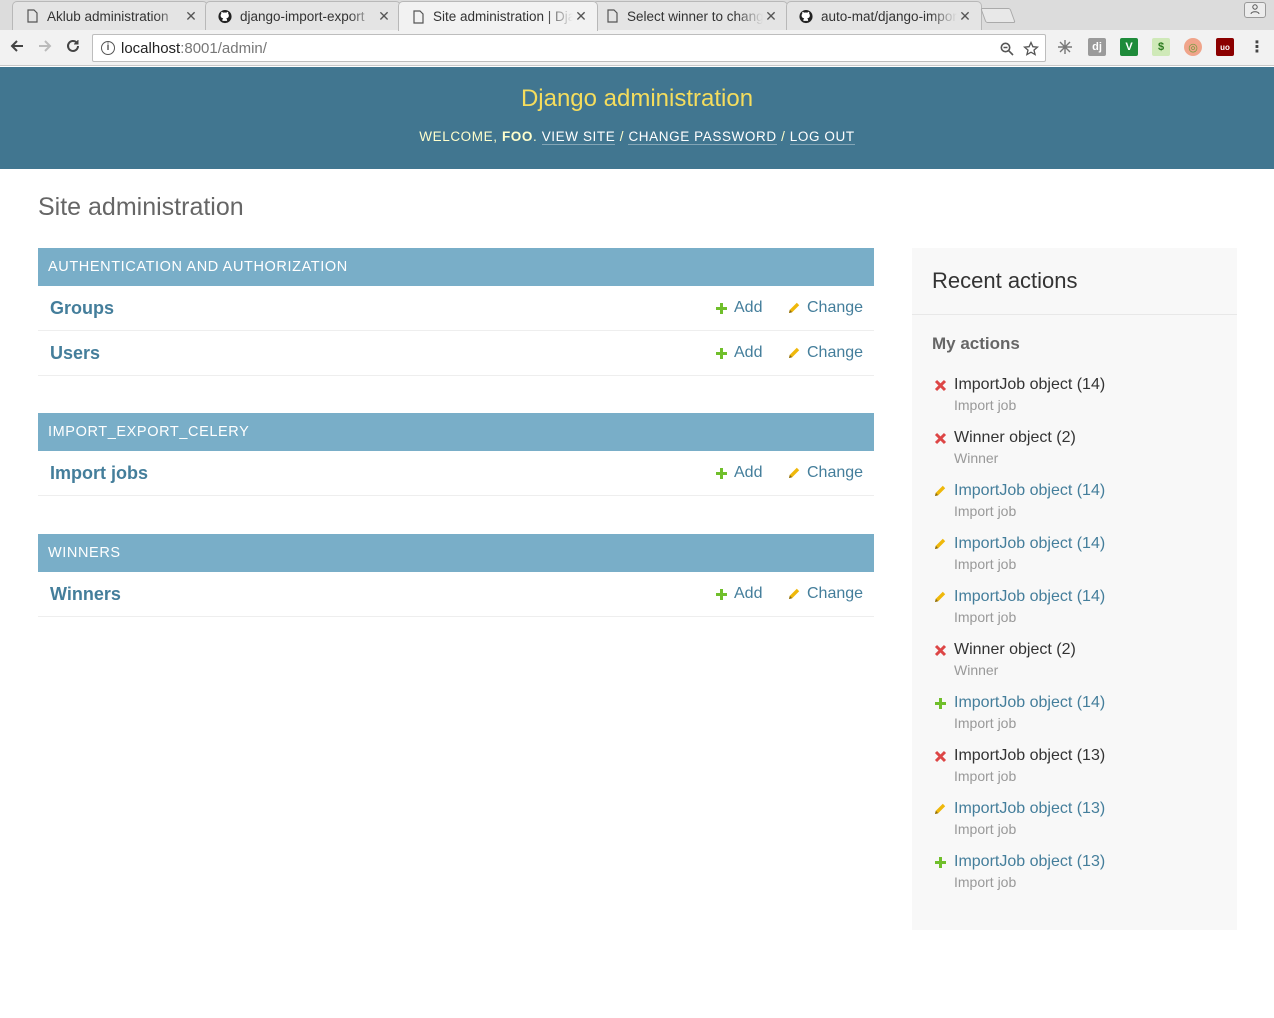 The height and width of the screenshot is (1018, 1274). I want to click on extension-dollar-icon: $, so click(1161, 47).